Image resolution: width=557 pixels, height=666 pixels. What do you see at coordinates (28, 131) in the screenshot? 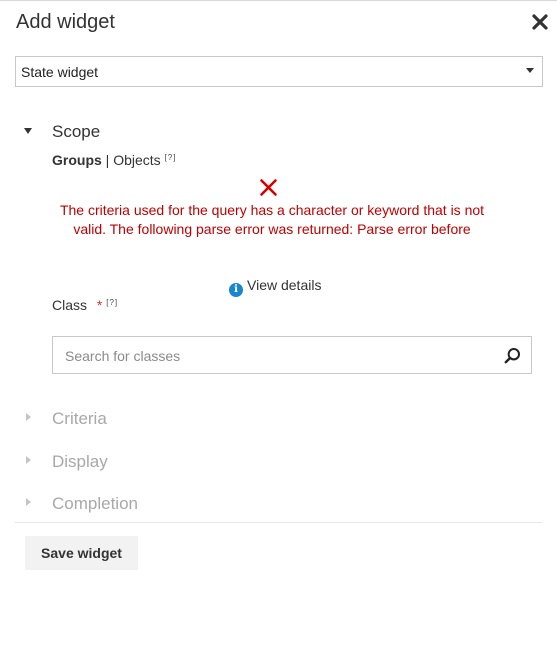
I see `expanded-triangle-icon` at bounding box center [28, 131].